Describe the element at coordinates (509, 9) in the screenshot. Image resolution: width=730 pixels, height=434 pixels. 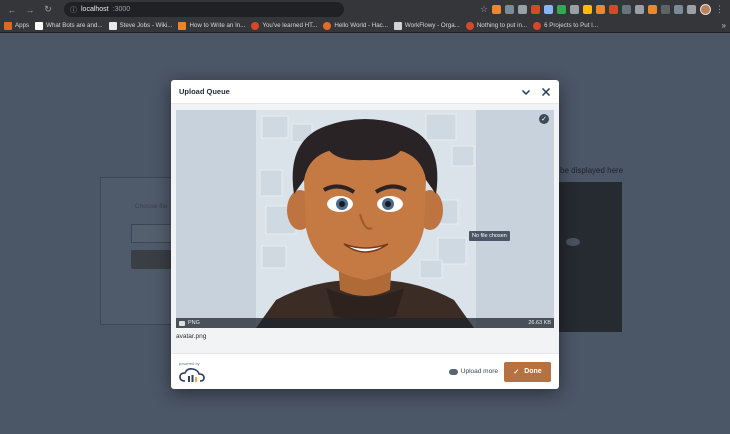
I see `extension-vue-icon` at that location.